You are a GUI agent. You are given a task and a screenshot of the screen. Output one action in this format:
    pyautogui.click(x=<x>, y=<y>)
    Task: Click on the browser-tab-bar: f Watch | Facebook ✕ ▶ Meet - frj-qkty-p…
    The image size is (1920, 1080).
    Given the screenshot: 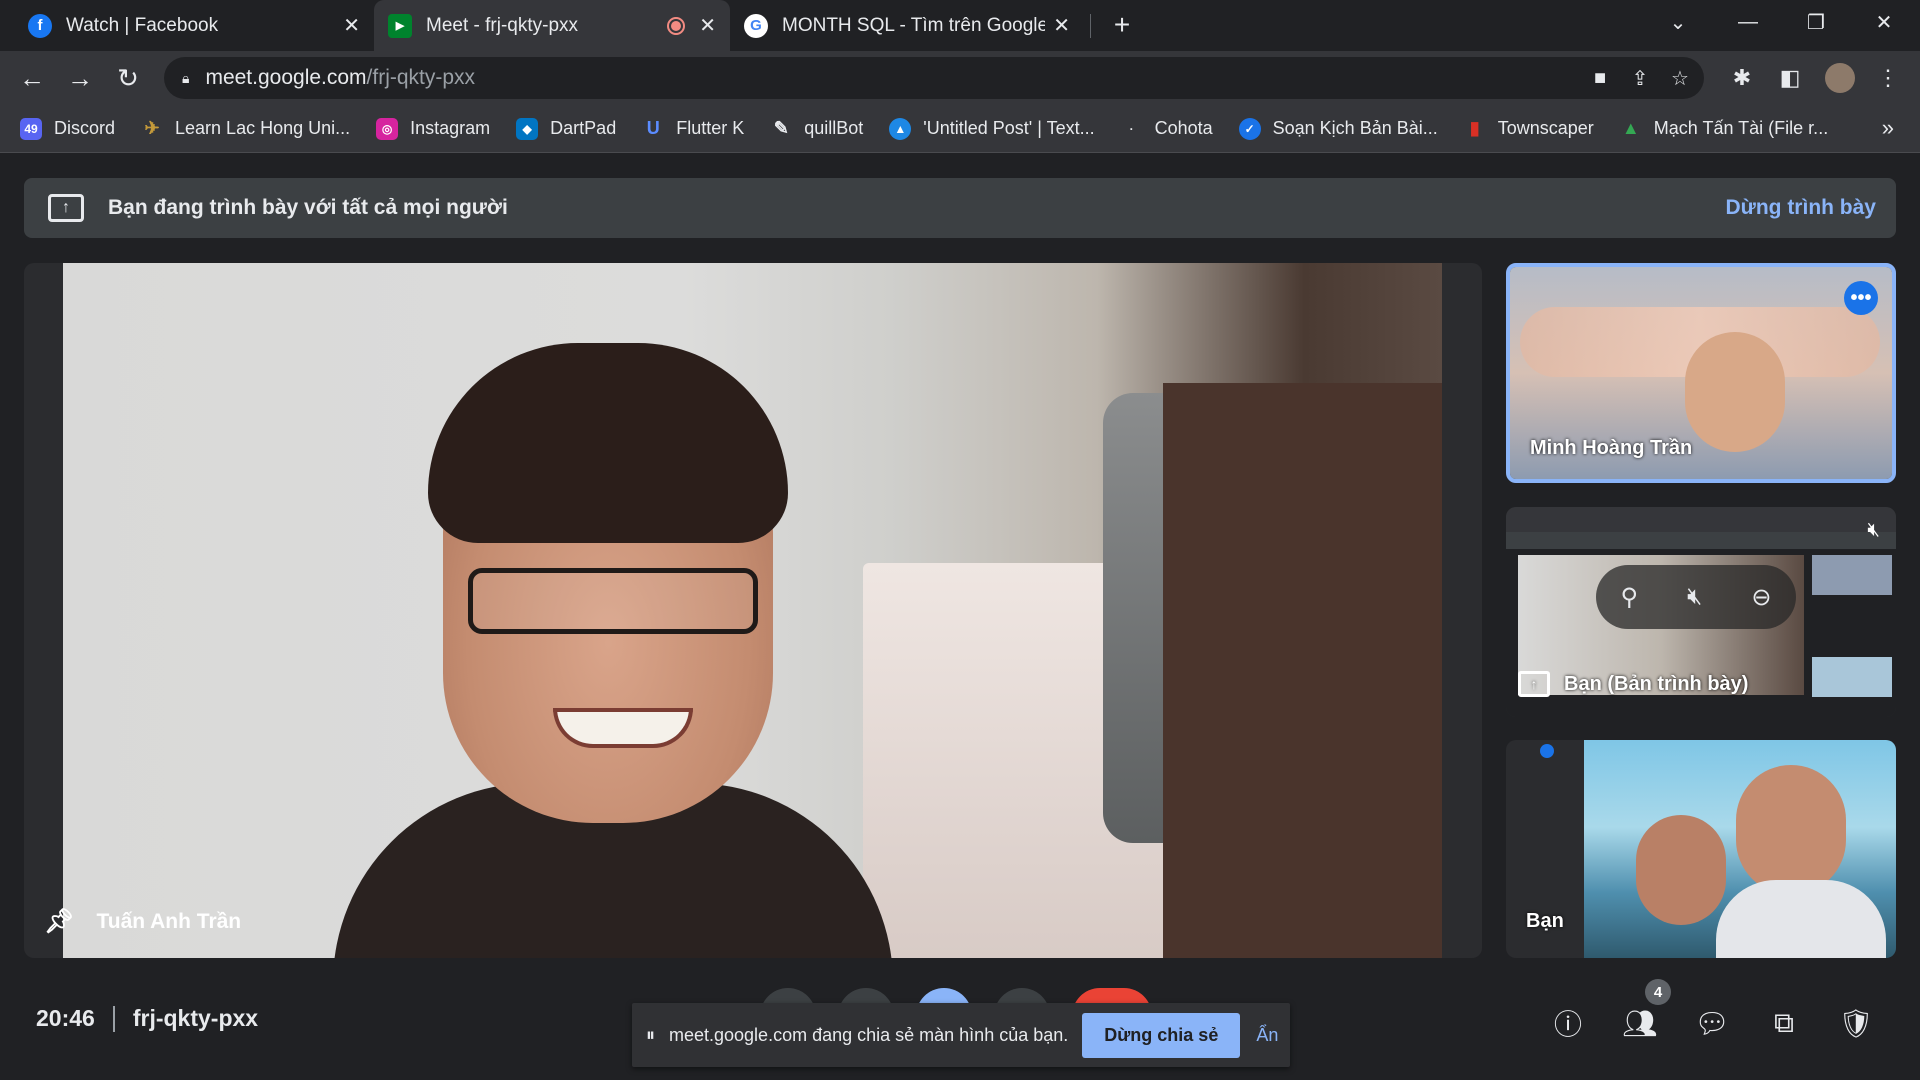 What is the action you would take?
    pyautogui.click(x=960, y=25)
    